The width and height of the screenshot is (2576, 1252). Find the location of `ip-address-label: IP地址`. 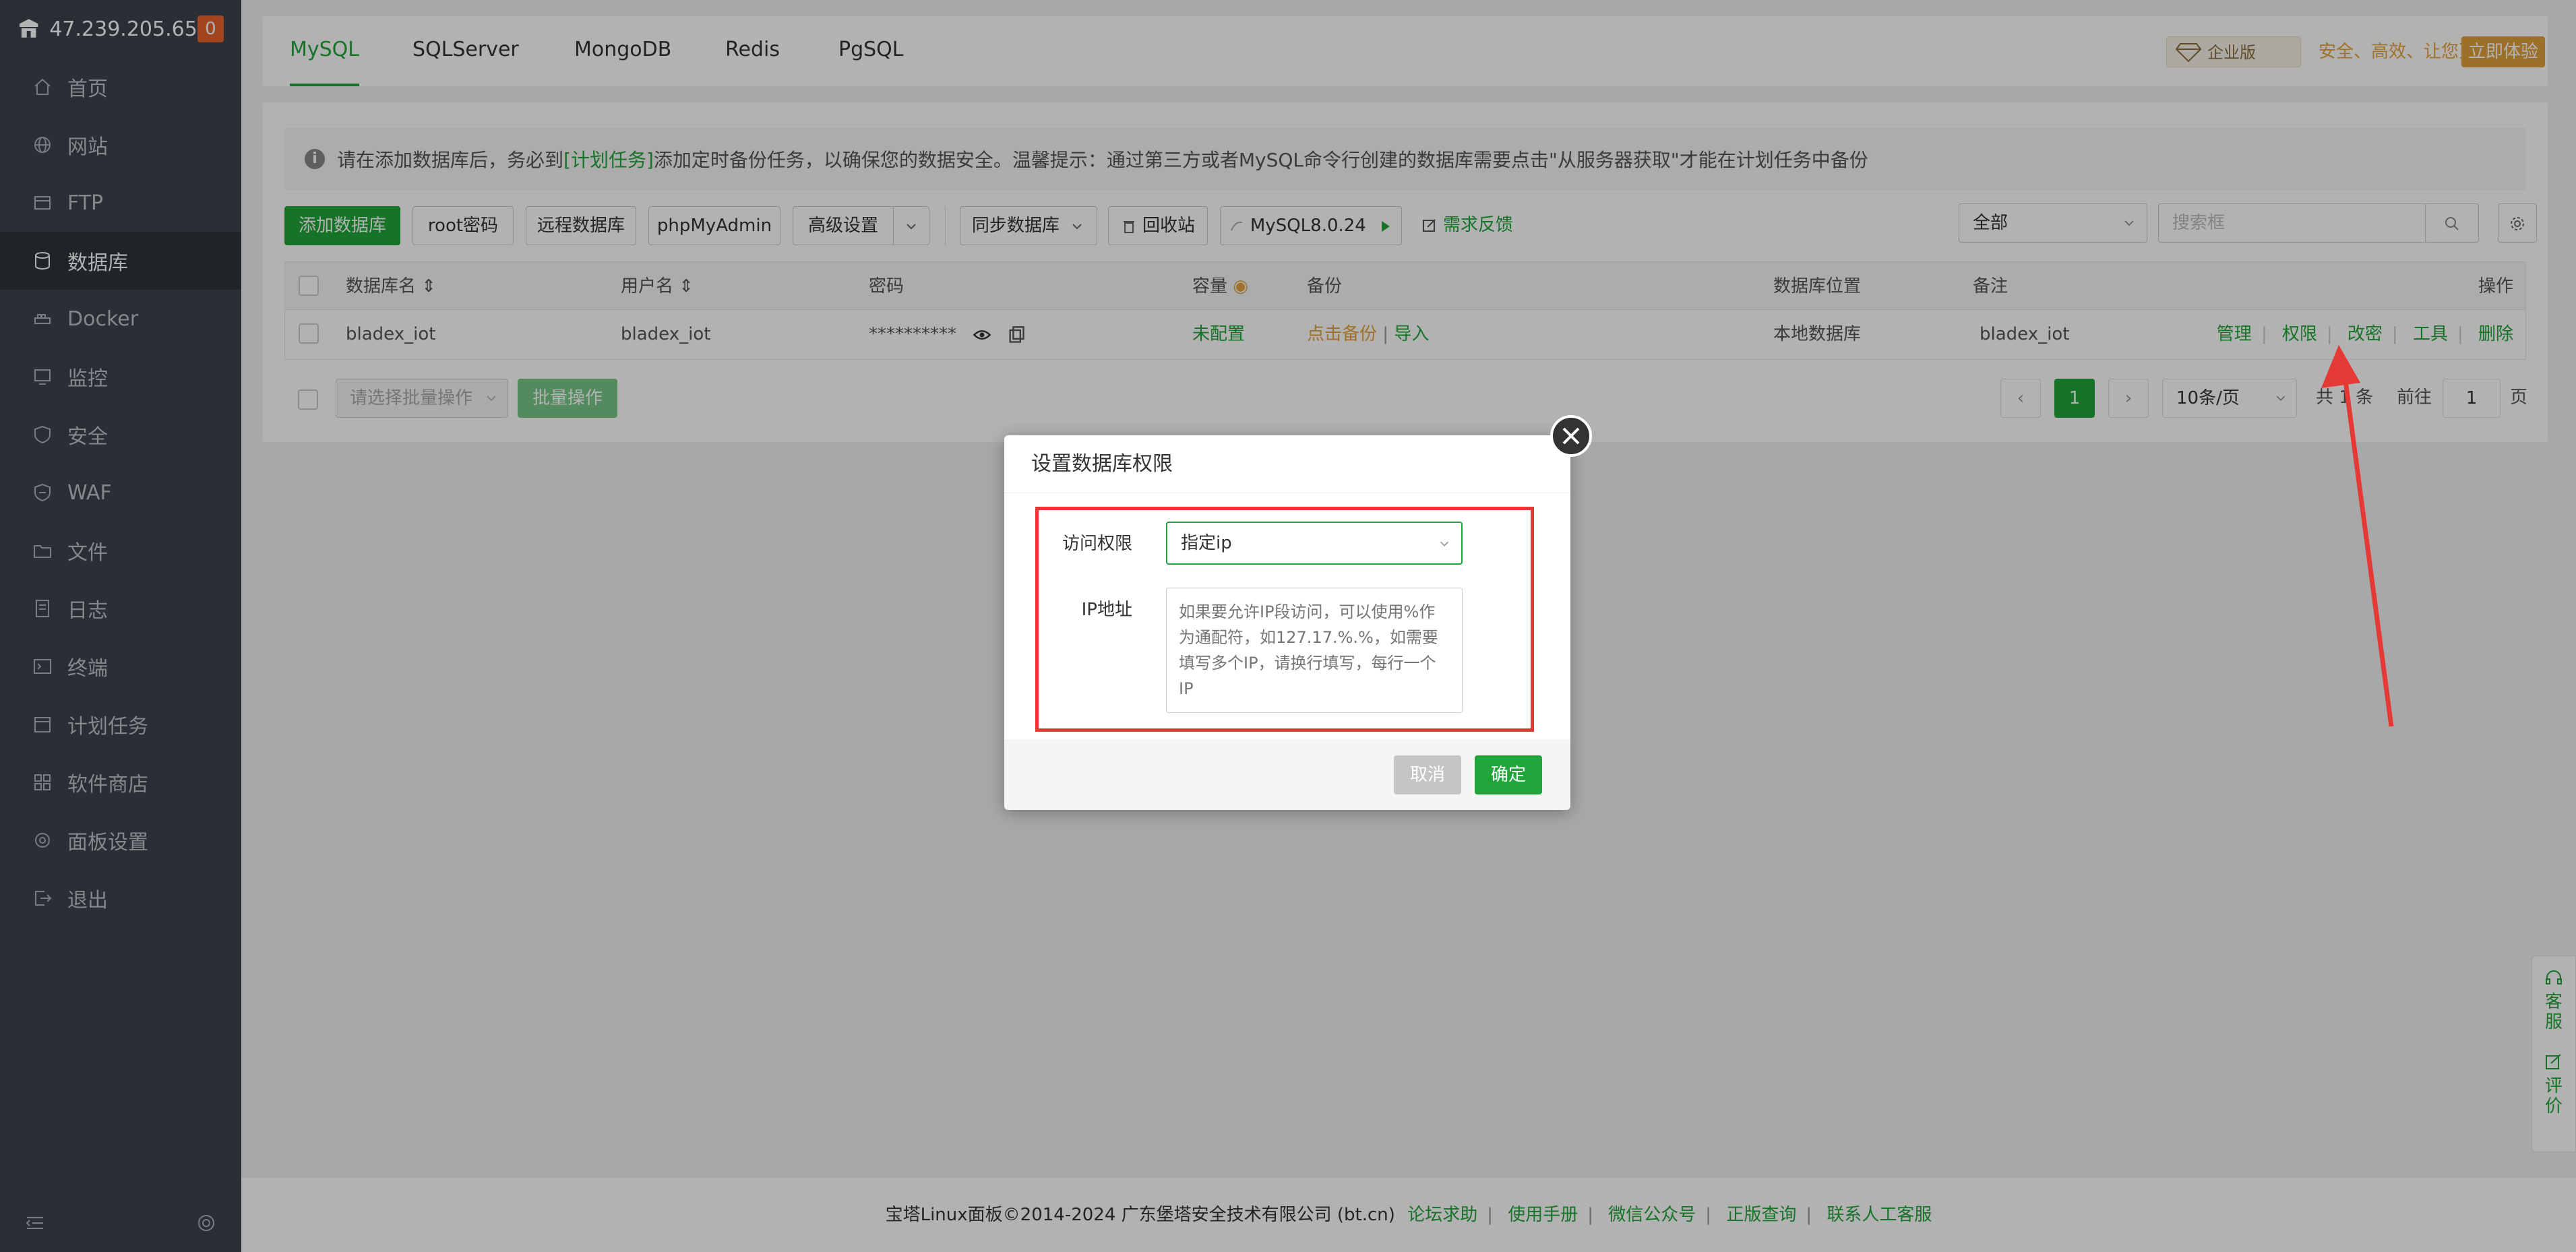

ip-address-label: IP地址 is located at coordinates (1106, 610).